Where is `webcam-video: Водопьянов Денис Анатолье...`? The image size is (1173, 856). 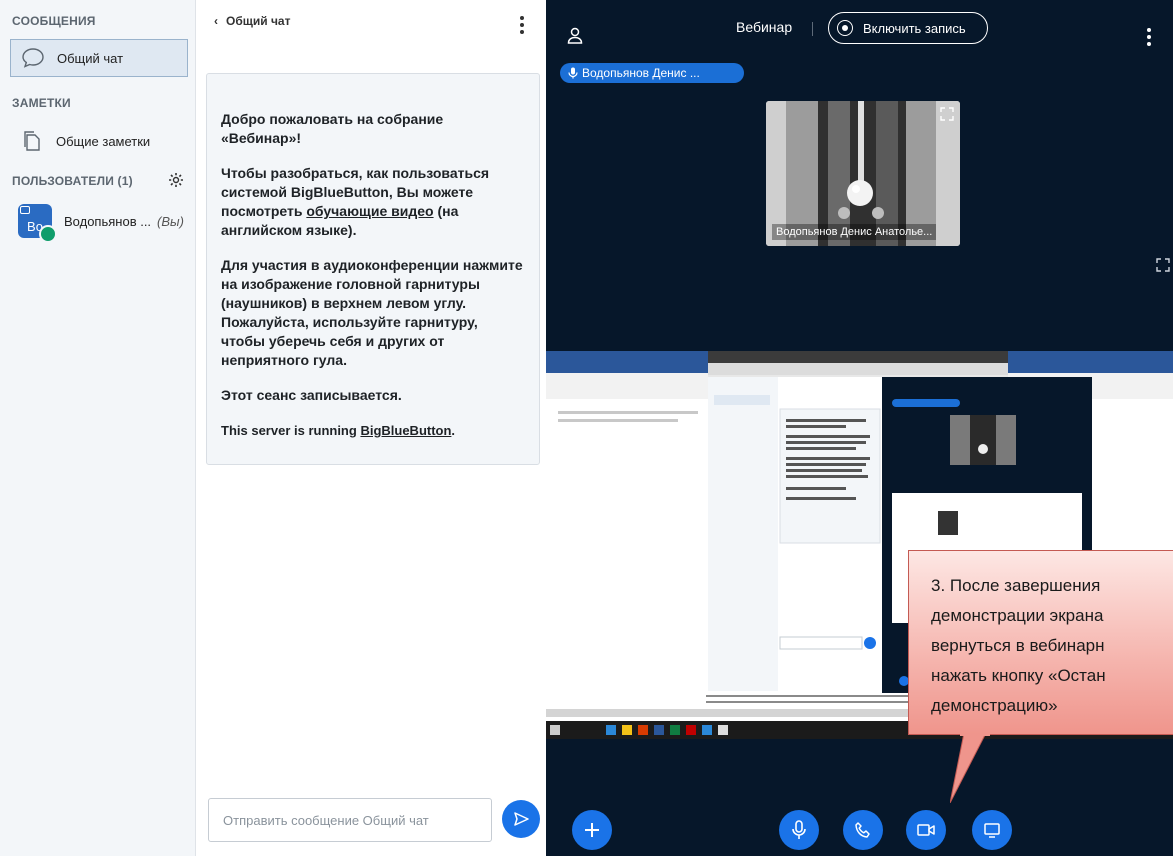 webcam-video: Водопьянов Денис Анатолье... is located at coordinates (863, 173).